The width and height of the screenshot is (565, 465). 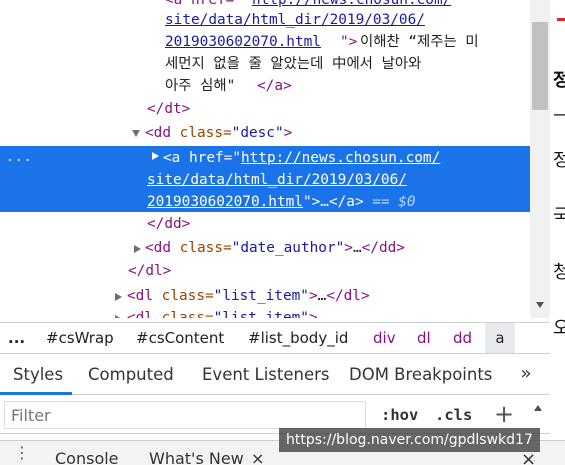 I want to click on red-accent-bar, so click(x=561, y=19).